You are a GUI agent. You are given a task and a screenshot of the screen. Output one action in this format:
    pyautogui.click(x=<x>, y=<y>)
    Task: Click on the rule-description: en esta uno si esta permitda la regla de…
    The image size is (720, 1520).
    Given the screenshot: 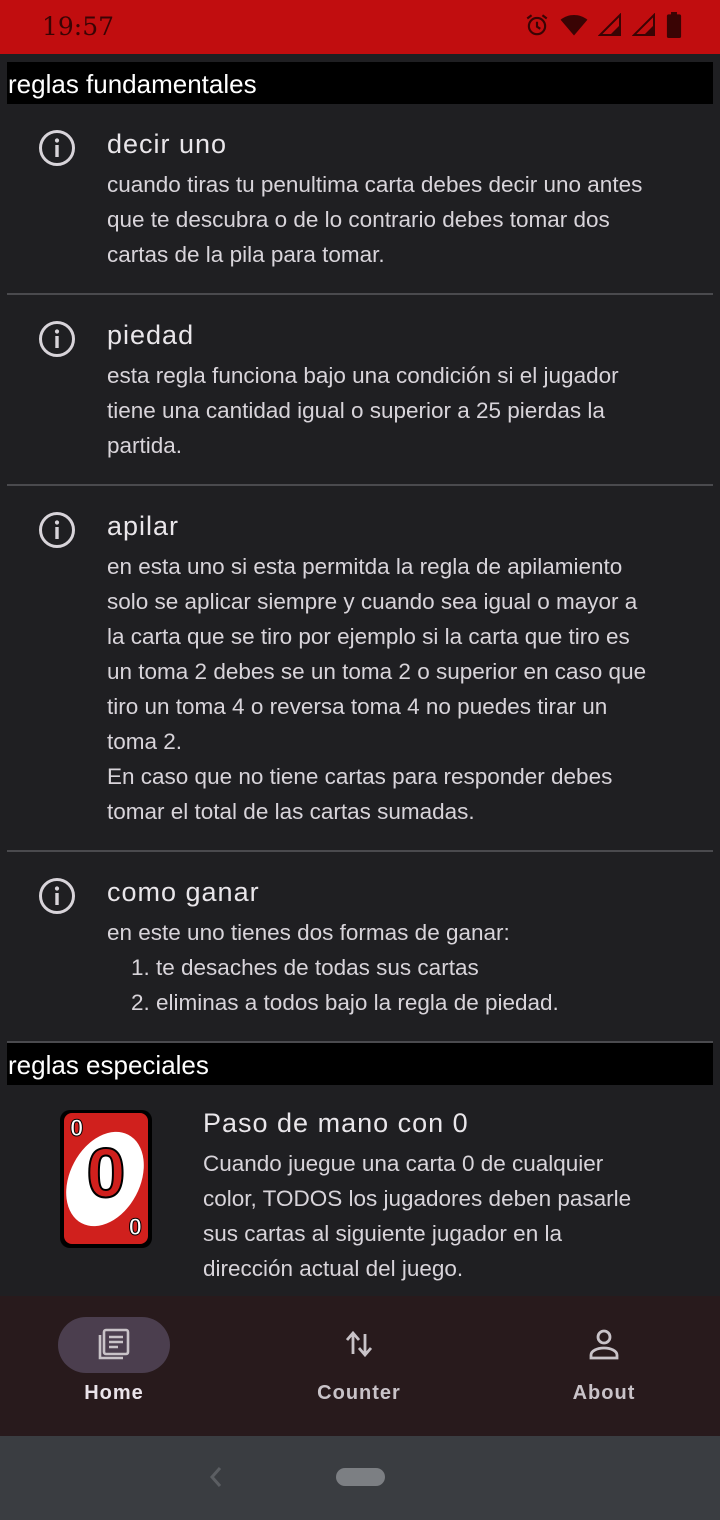 What is the action you would take?
    pyautogui.click(x=377, y=689)
    